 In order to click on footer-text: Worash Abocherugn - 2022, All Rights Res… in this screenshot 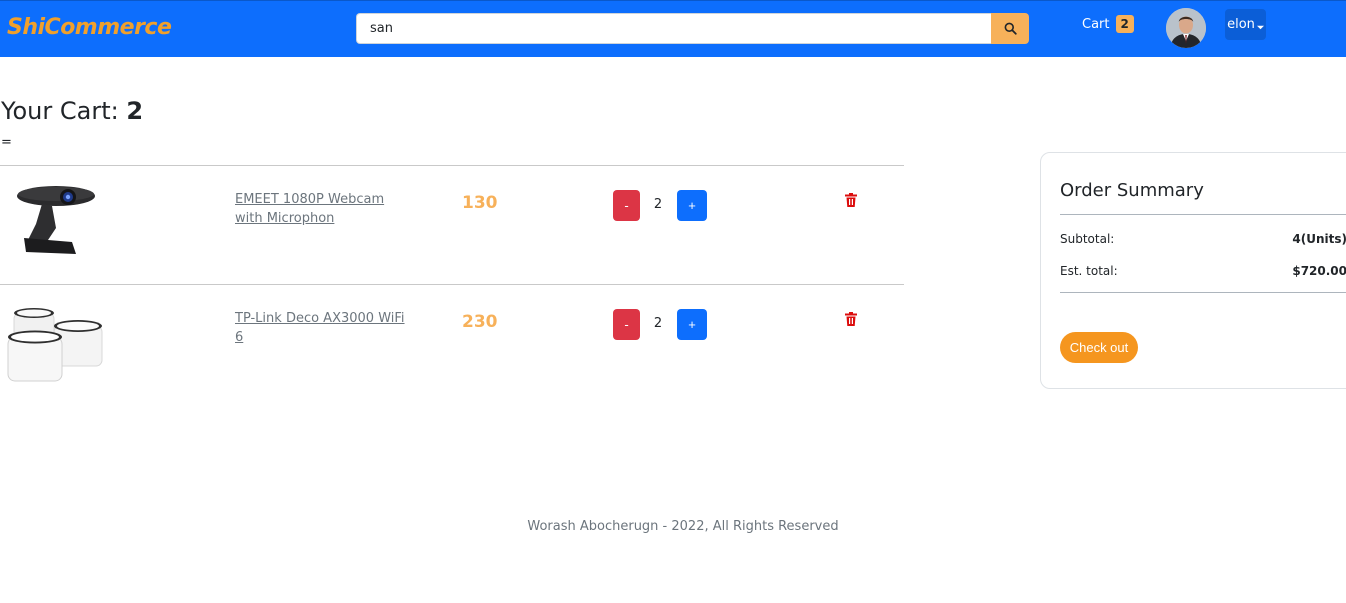, I will do `click(683, 526)`.